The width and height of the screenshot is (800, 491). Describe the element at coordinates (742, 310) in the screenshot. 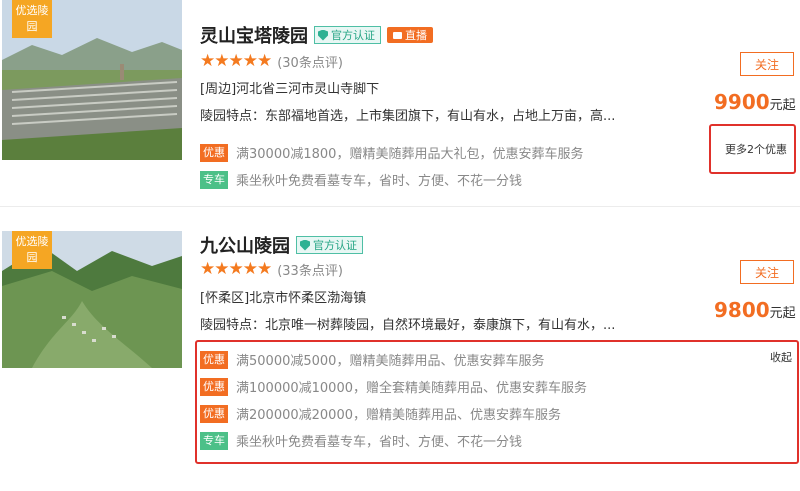

I see `price-value: 9800` at that location.